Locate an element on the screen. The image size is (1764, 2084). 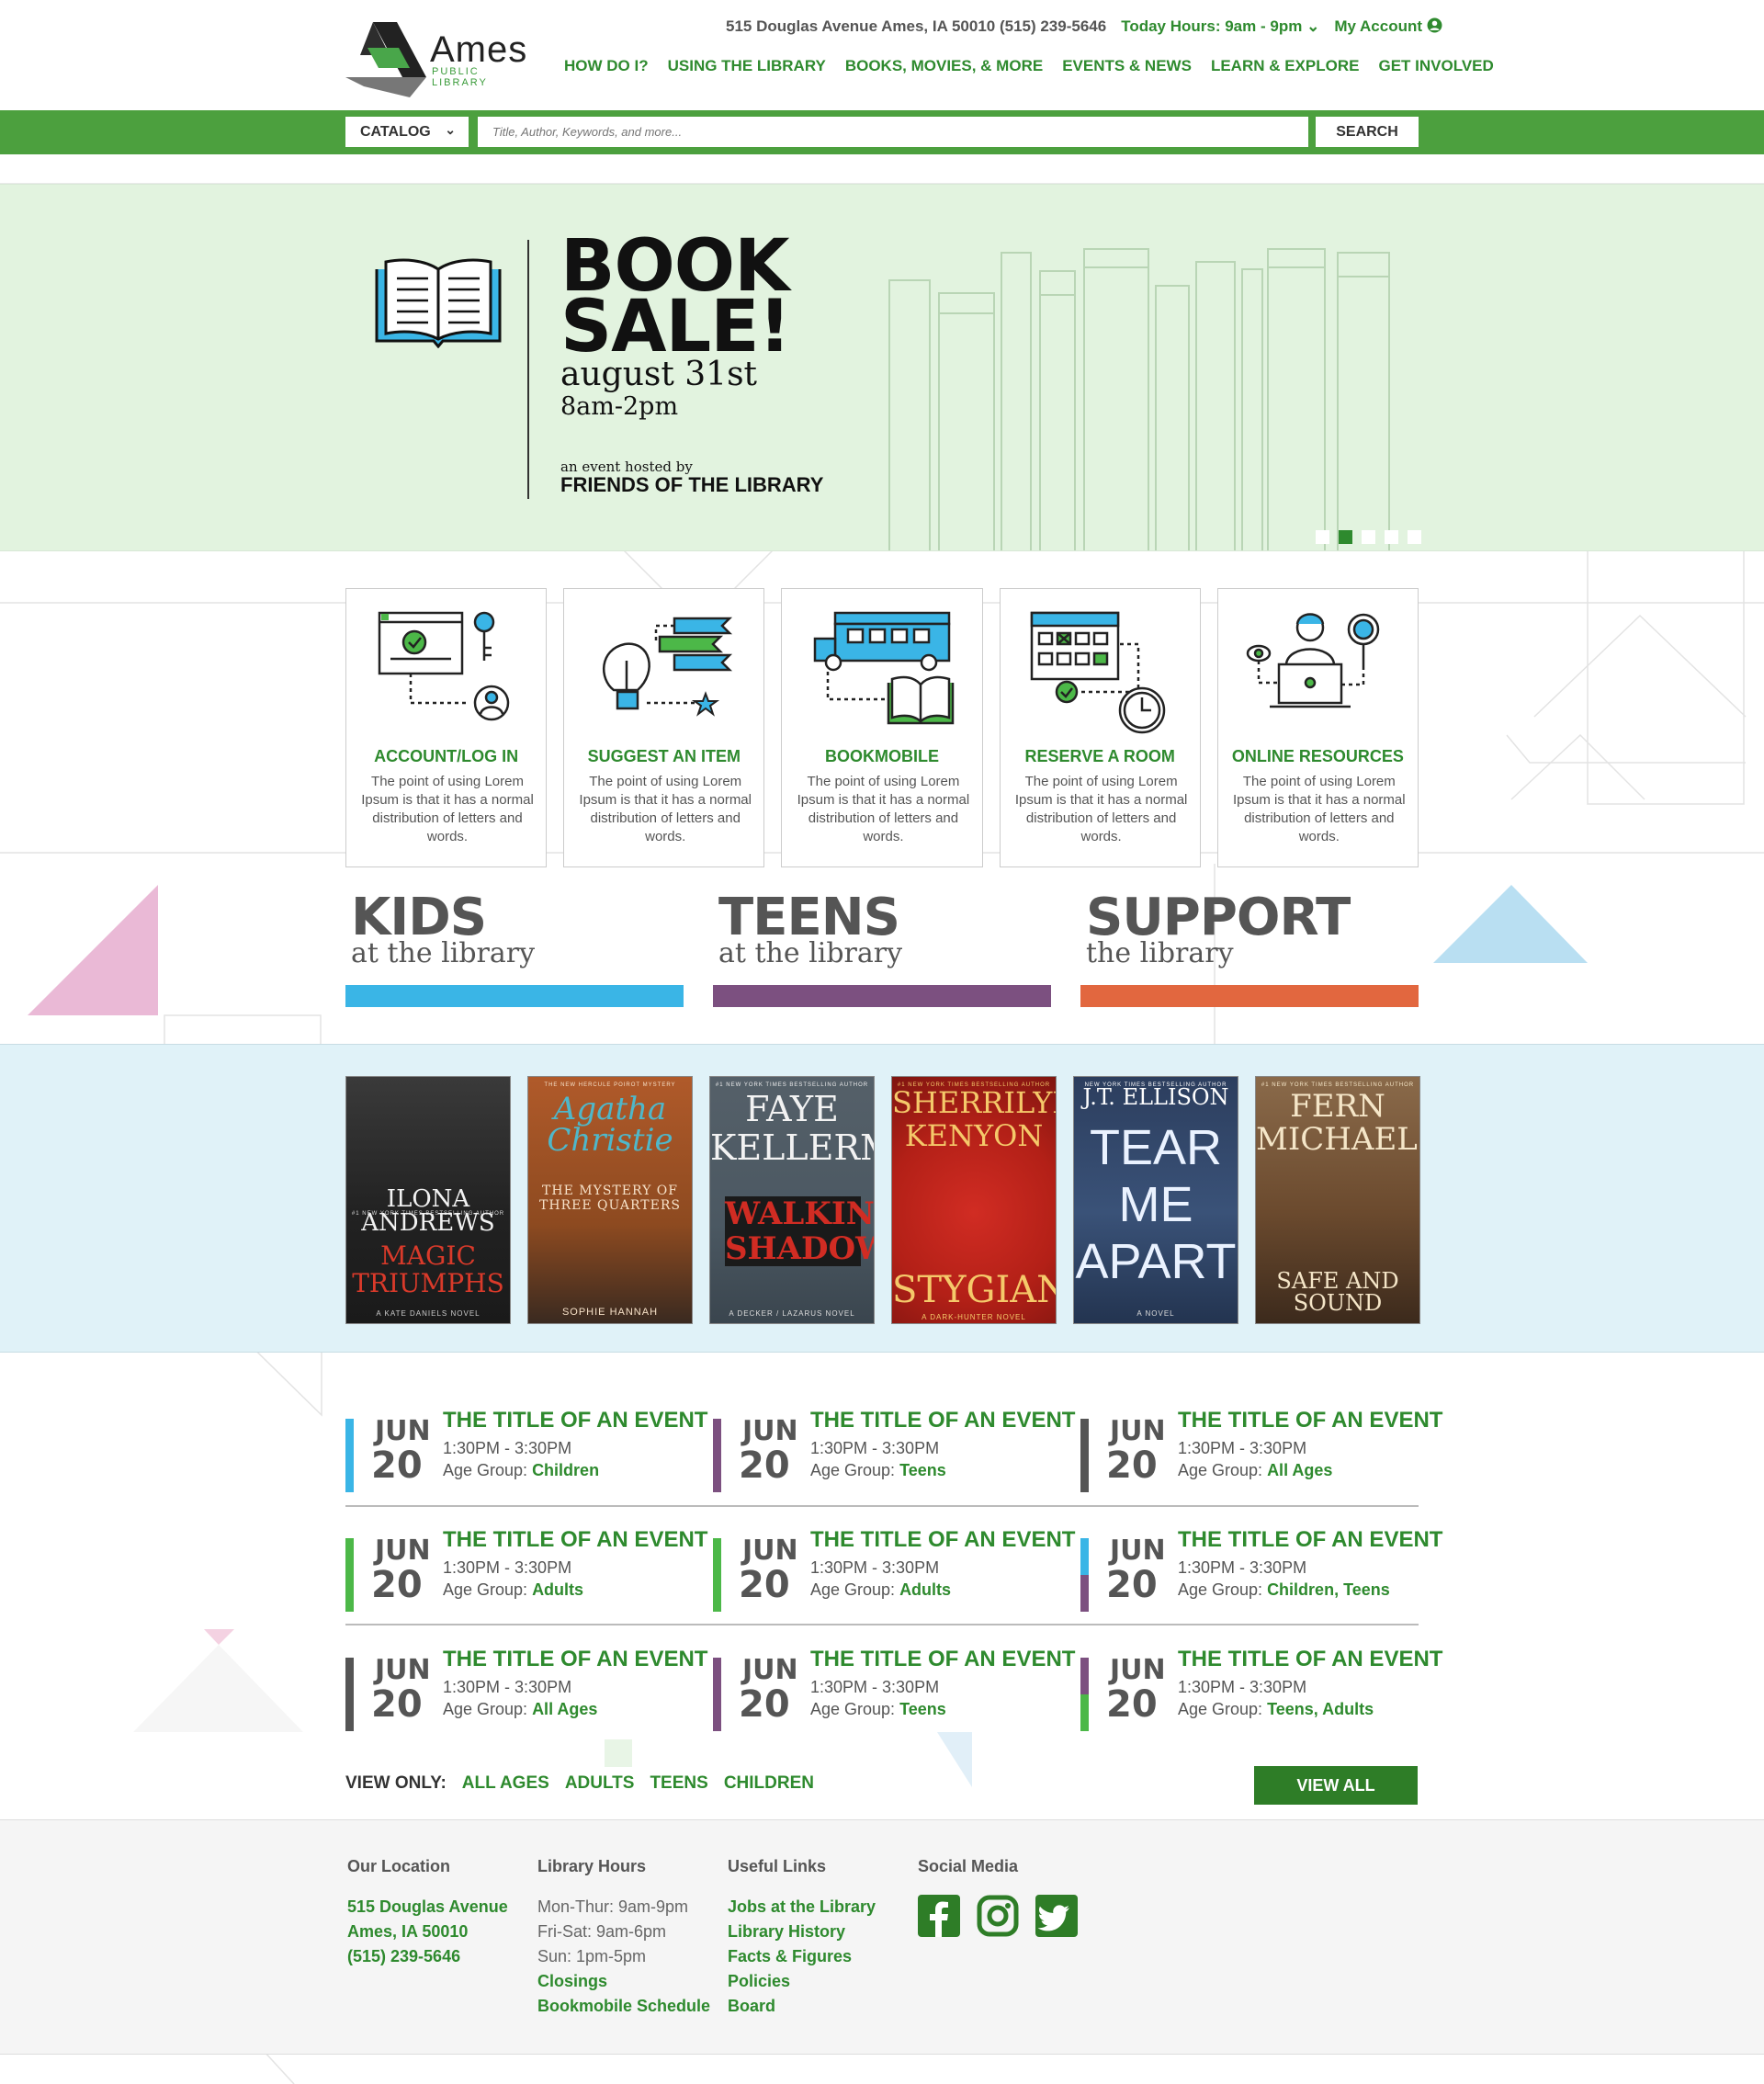
footer-phone: (515) 239-5646 is located at coordinates (427, 1956).